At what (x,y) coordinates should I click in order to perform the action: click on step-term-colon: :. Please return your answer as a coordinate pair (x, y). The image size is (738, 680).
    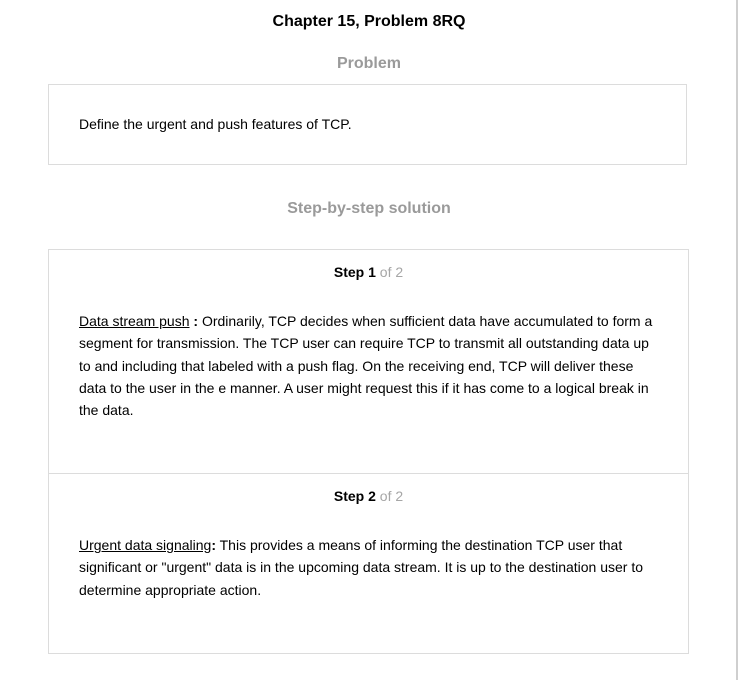
    Looking at the image, I should click on (194, 321).